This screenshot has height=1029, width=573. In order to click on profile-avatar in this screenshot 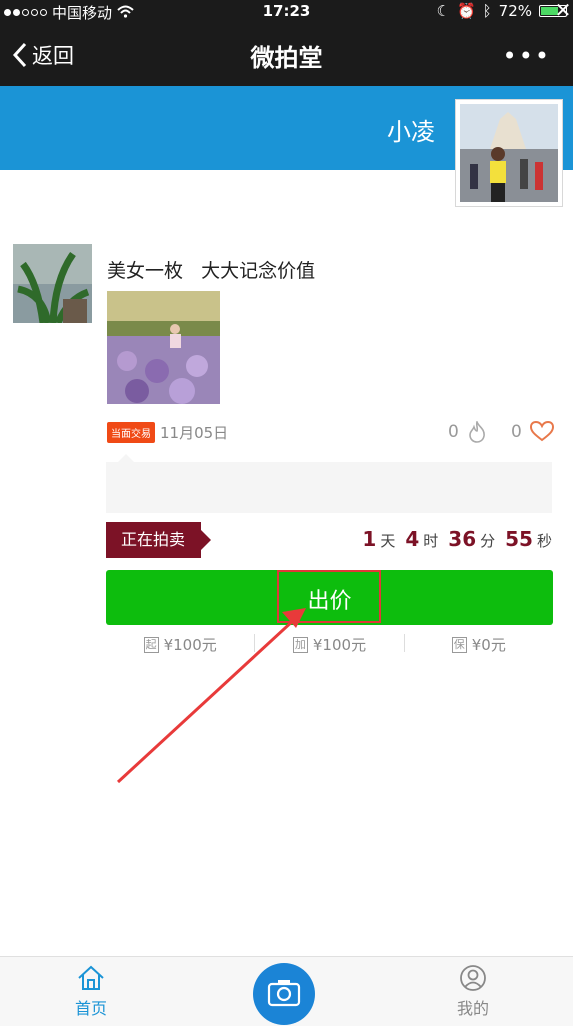, I will do `click(509, 153)`.